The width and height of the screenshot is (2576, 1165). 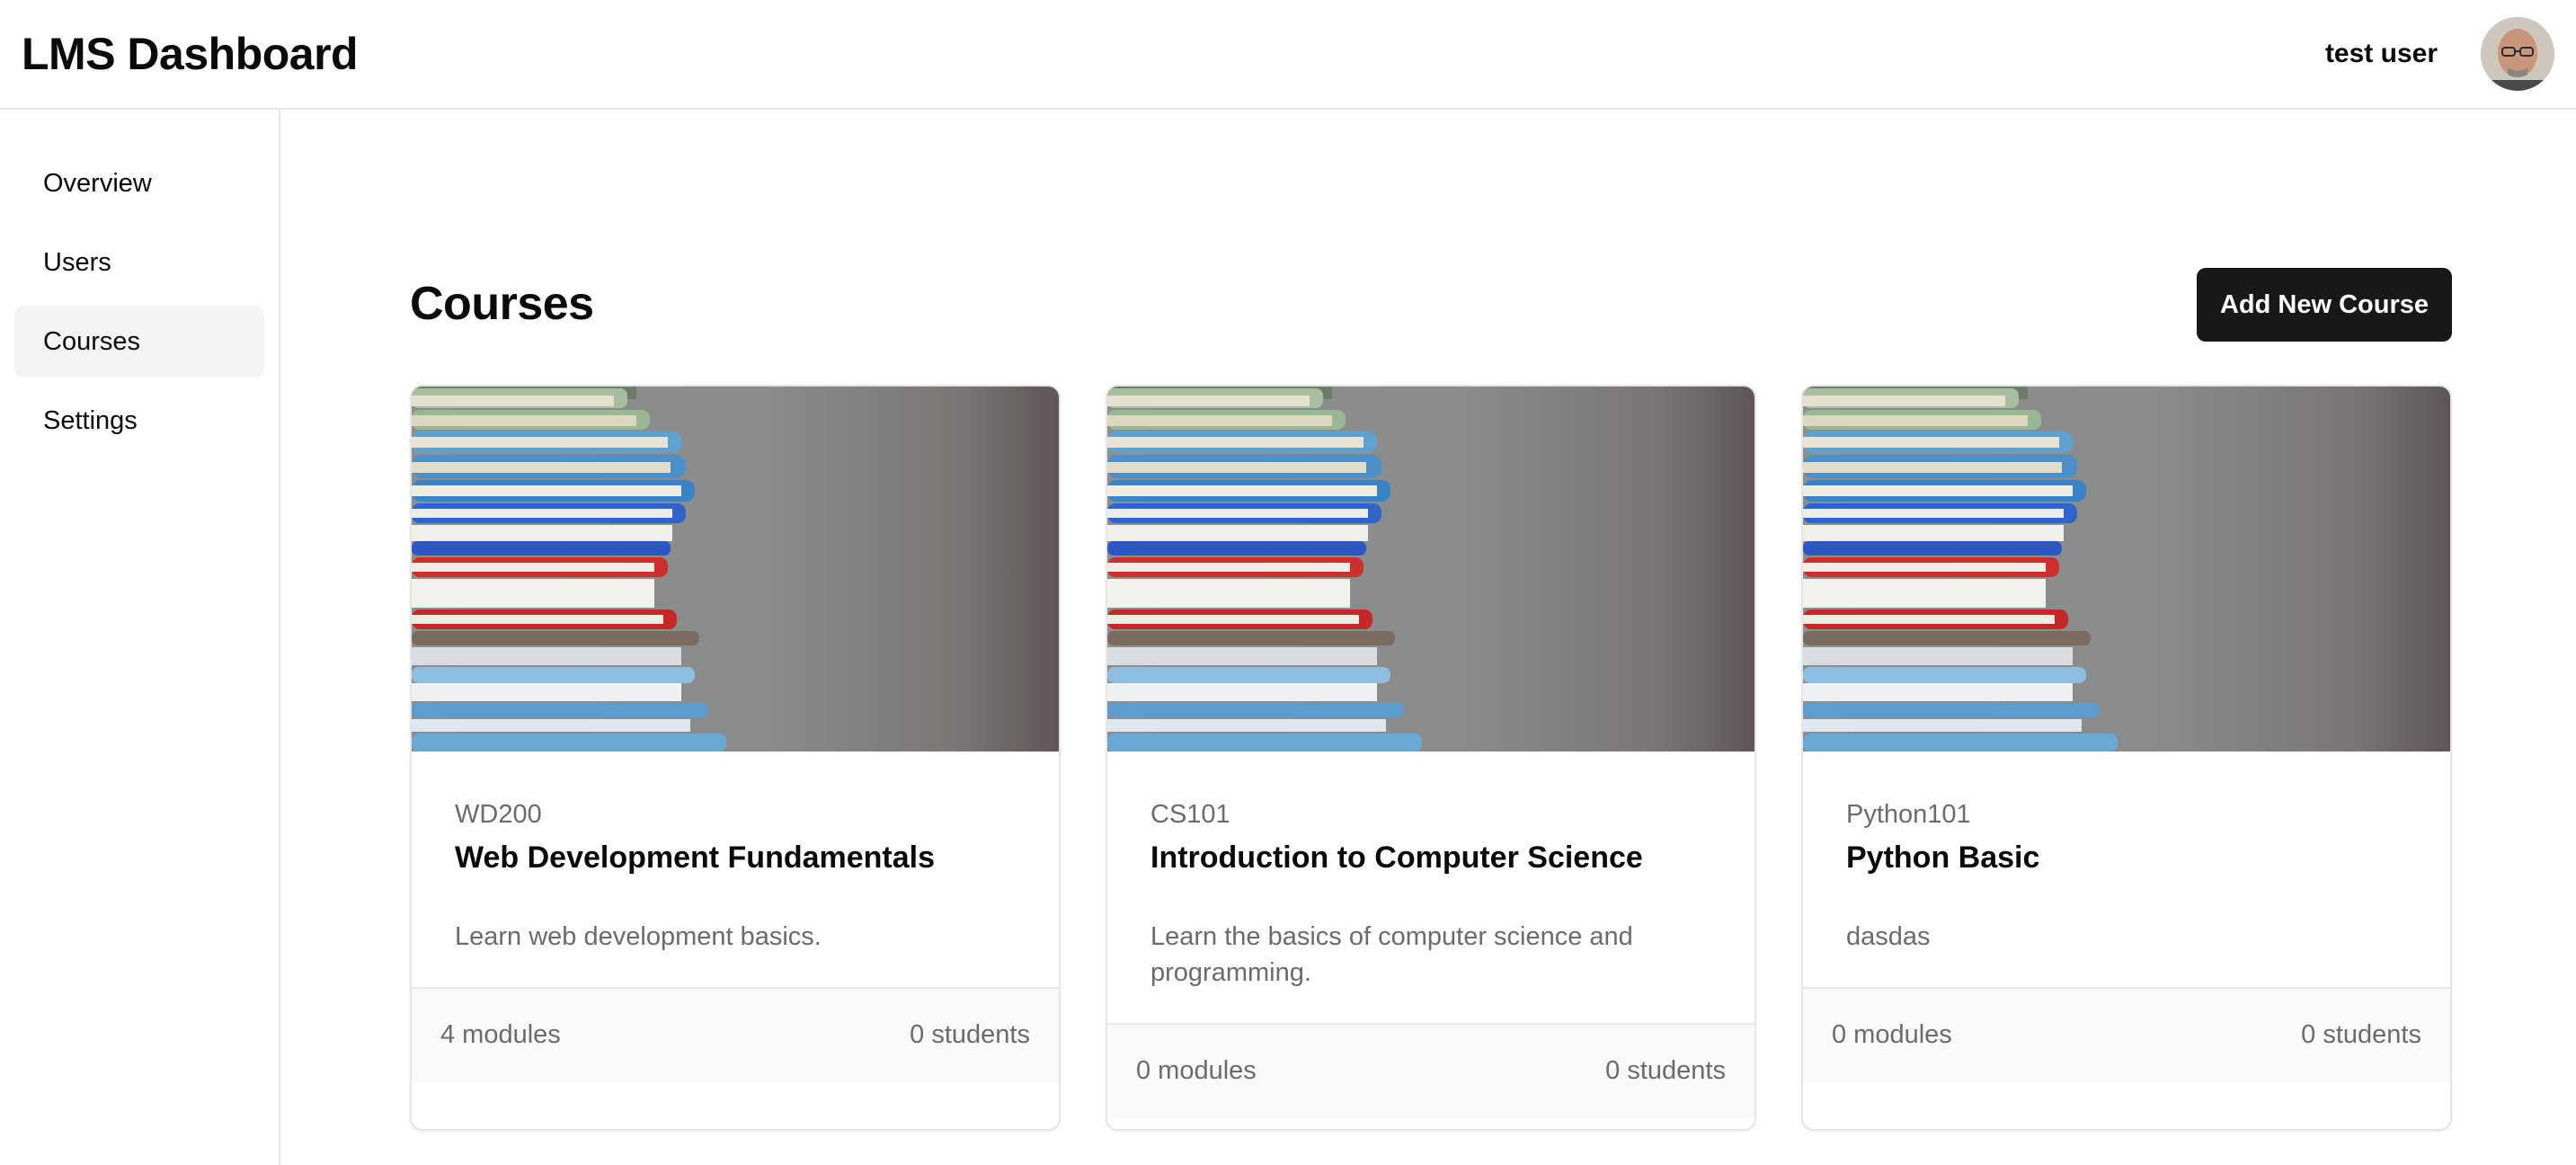 What do you see at coordinates (500, 1035) in the screenshot?
I see `course-module-count: 4 modules` at bounding box center [500, 1035].